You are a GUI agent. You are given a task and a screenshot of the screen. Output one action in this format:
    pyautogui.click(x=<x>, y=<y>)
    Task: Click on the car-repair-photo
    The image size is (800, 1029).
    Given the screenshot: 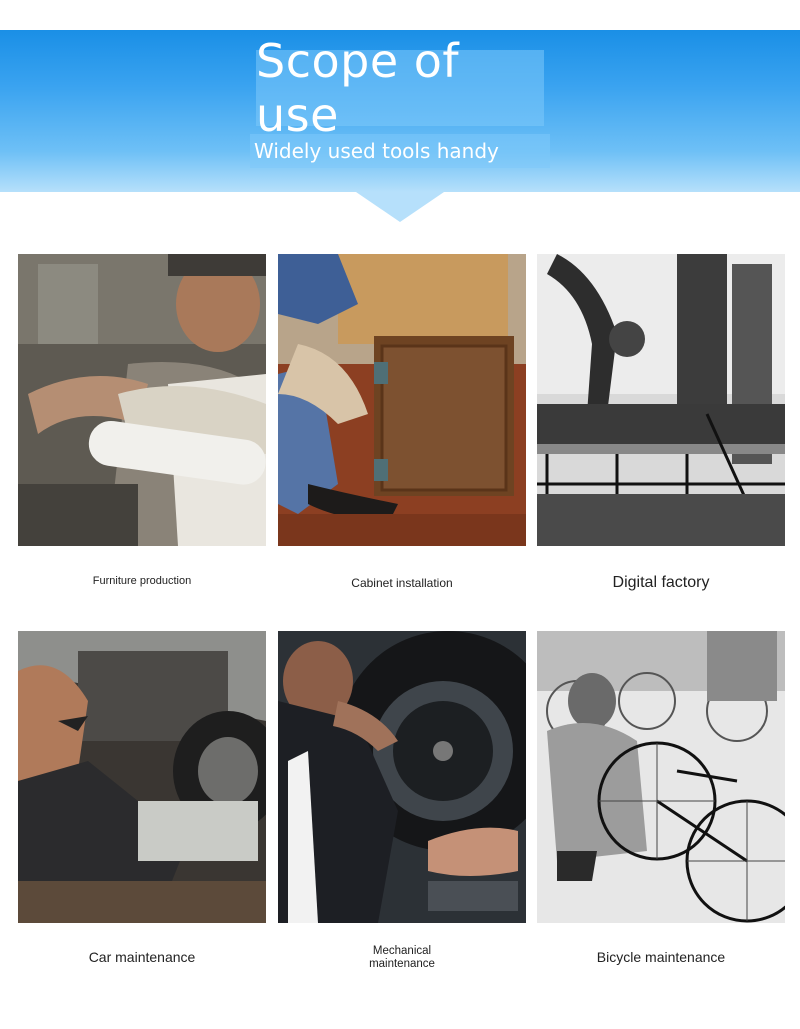 What is the action you would take?
    pyautogui.click(x=142, y=777)
    